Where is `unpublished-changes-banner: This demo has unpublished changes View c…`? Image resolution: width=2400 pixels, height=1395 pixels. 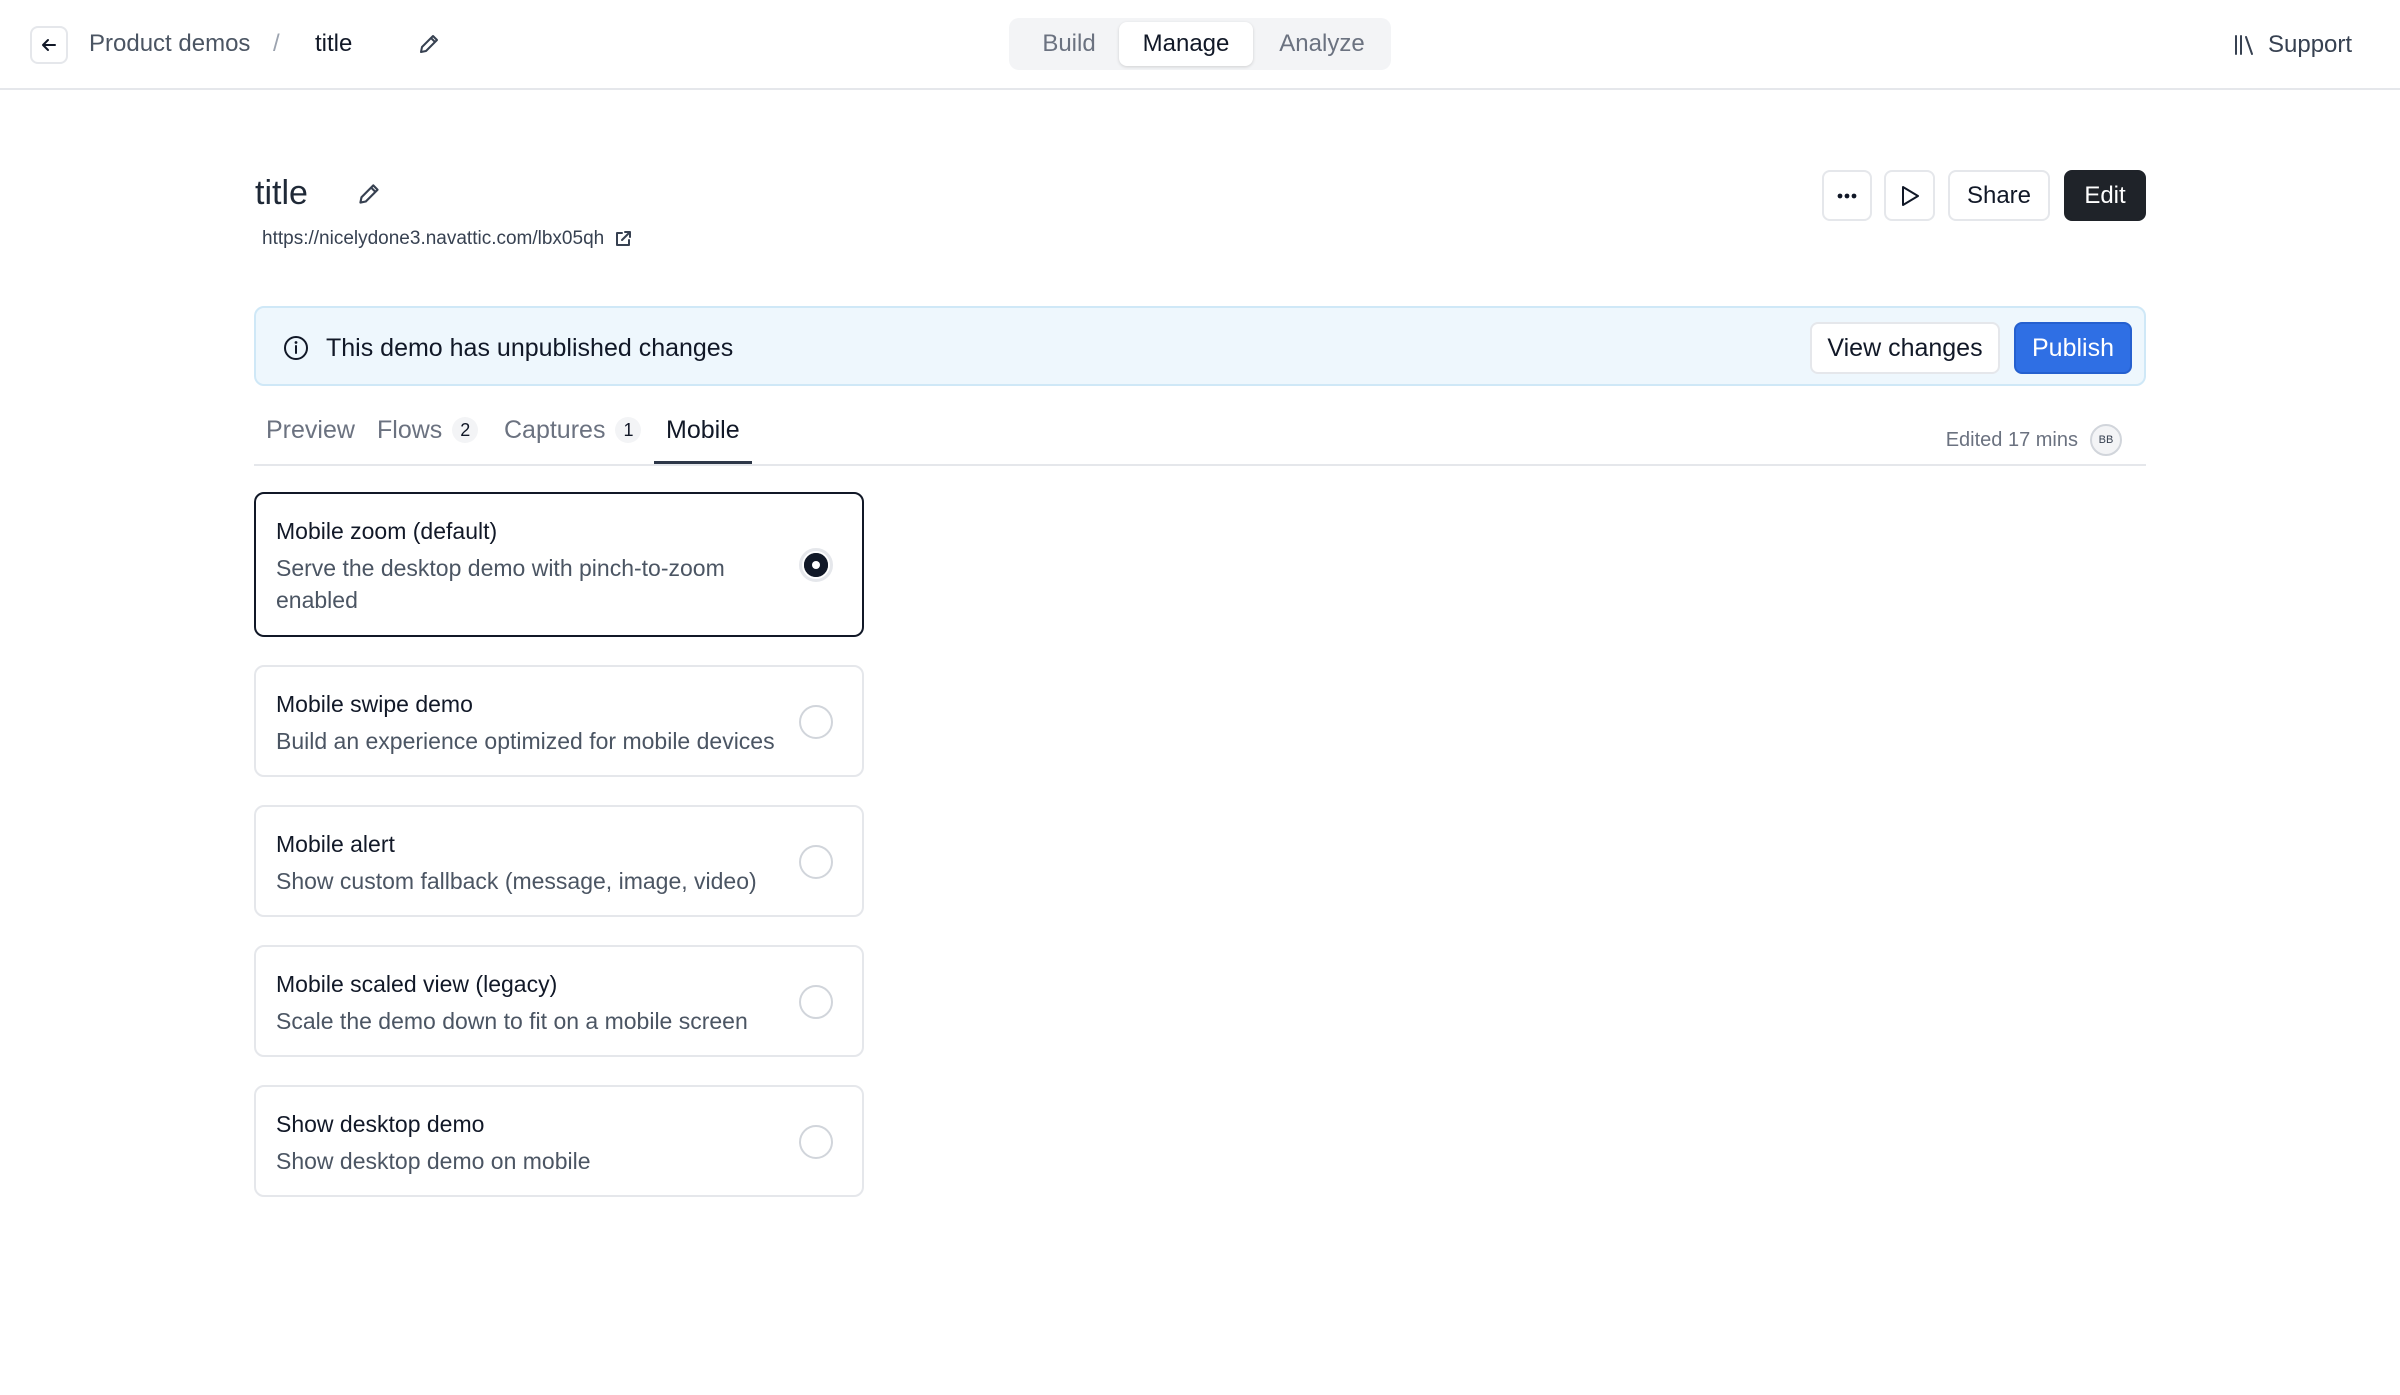 unpublished-changes-banner: This demo has unpublished changes View c… is located at coordinates (1200, 346).